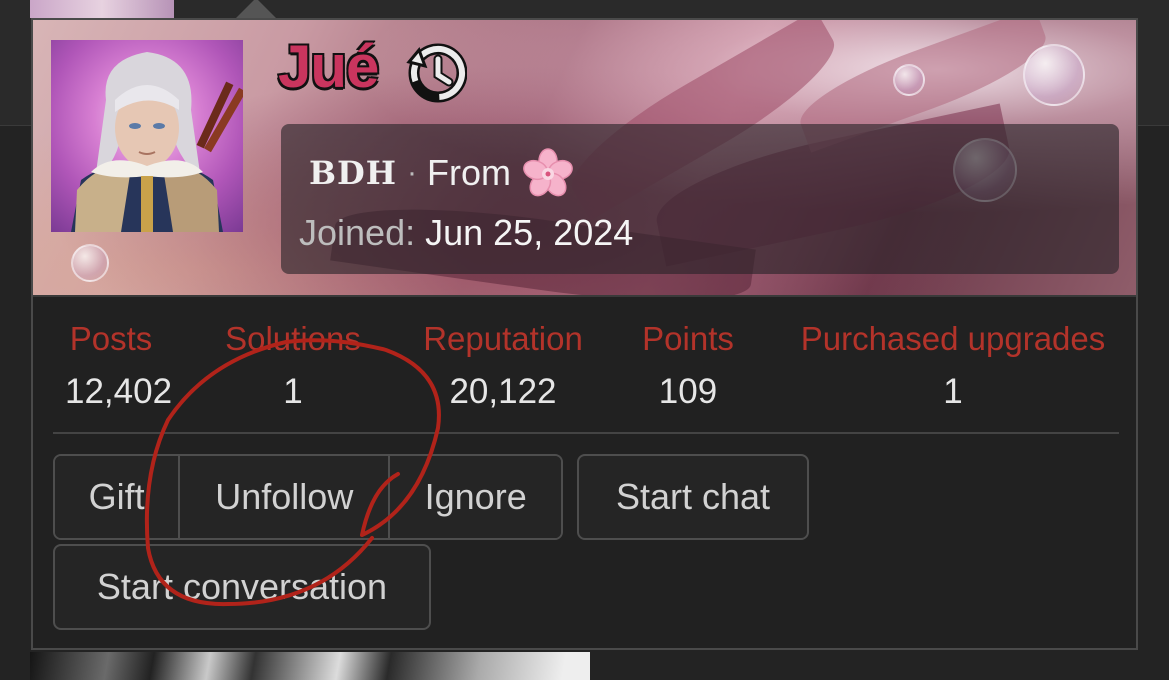  I want to click on stat-label: Posts, so click(111, 338).